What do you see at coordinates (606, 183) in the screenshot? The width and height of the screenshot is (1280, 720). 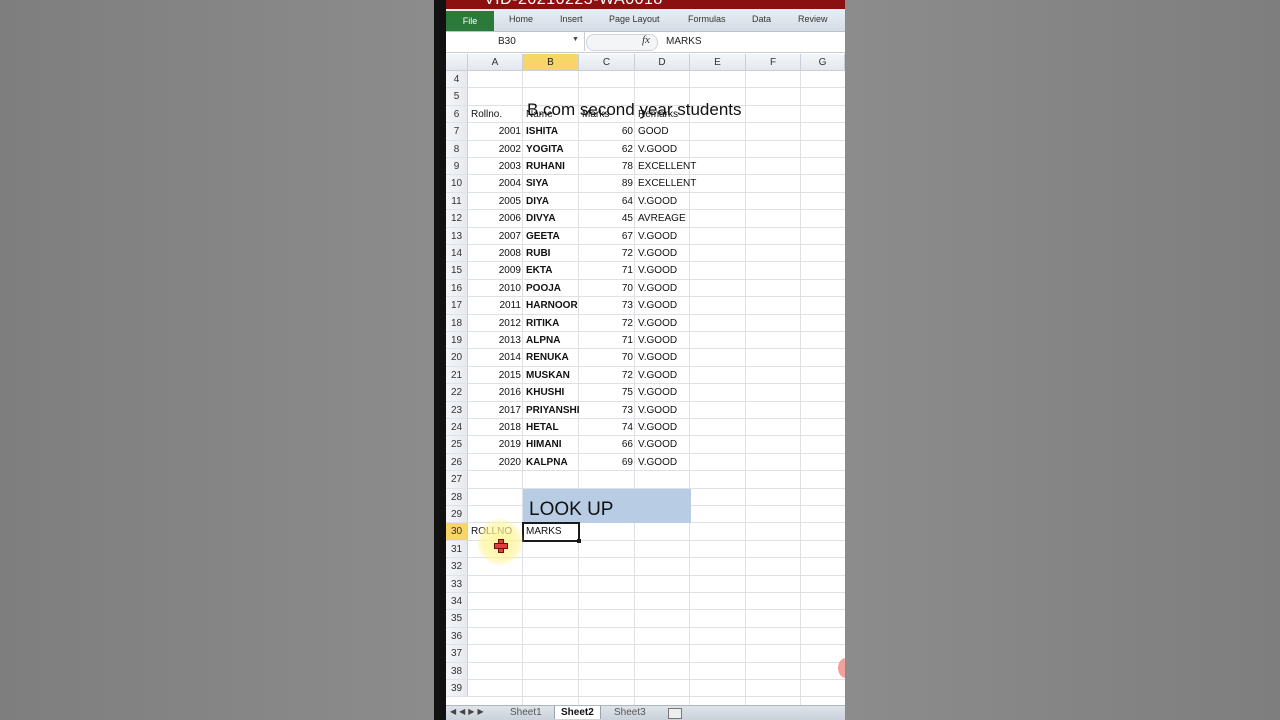 I see `cell-marks: 89` at bounding box center [606, 183].